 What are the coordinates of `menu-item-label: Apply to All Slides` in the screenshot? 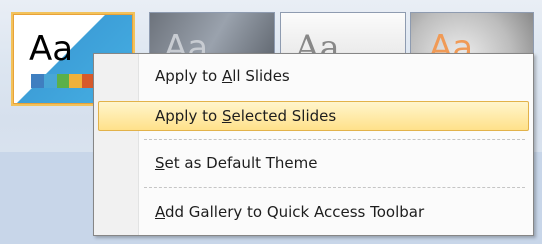 It's located at (222, 76).